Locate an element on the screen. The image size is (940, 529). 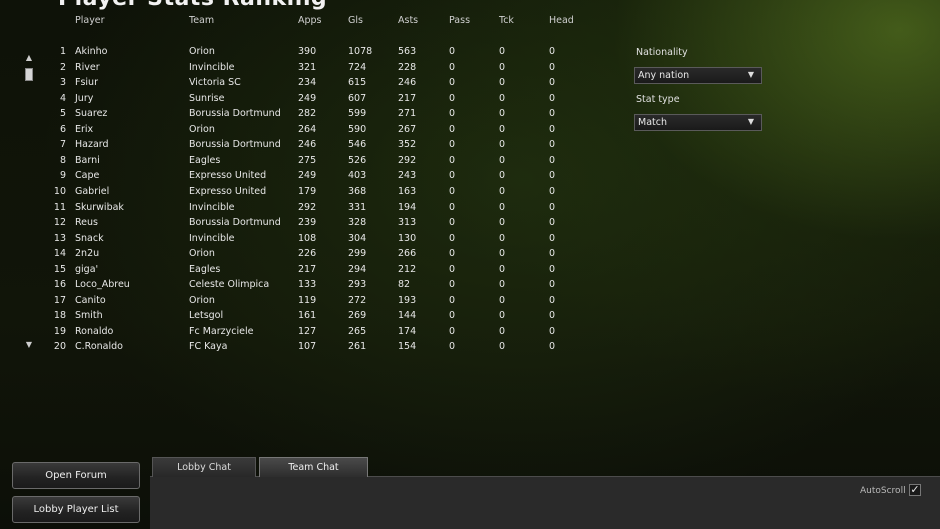
row-rank: 15 is located at coordinates (59, 269).